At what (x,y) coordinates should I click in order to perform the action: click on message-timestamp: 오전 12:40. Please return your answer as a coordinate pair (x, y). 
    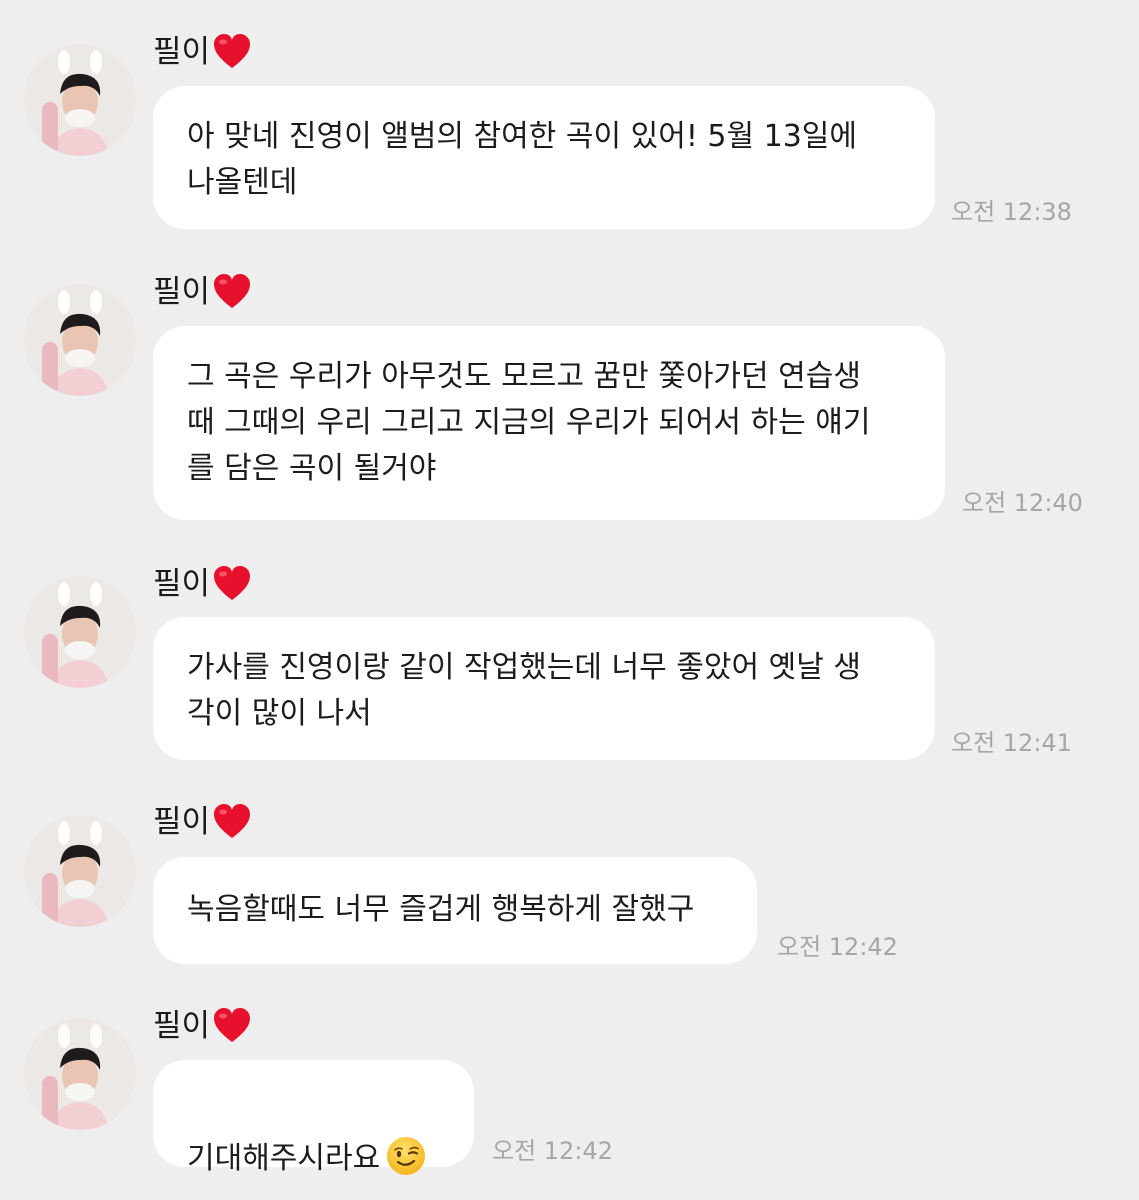
    Looking at the image, I should click on (1022, 503).